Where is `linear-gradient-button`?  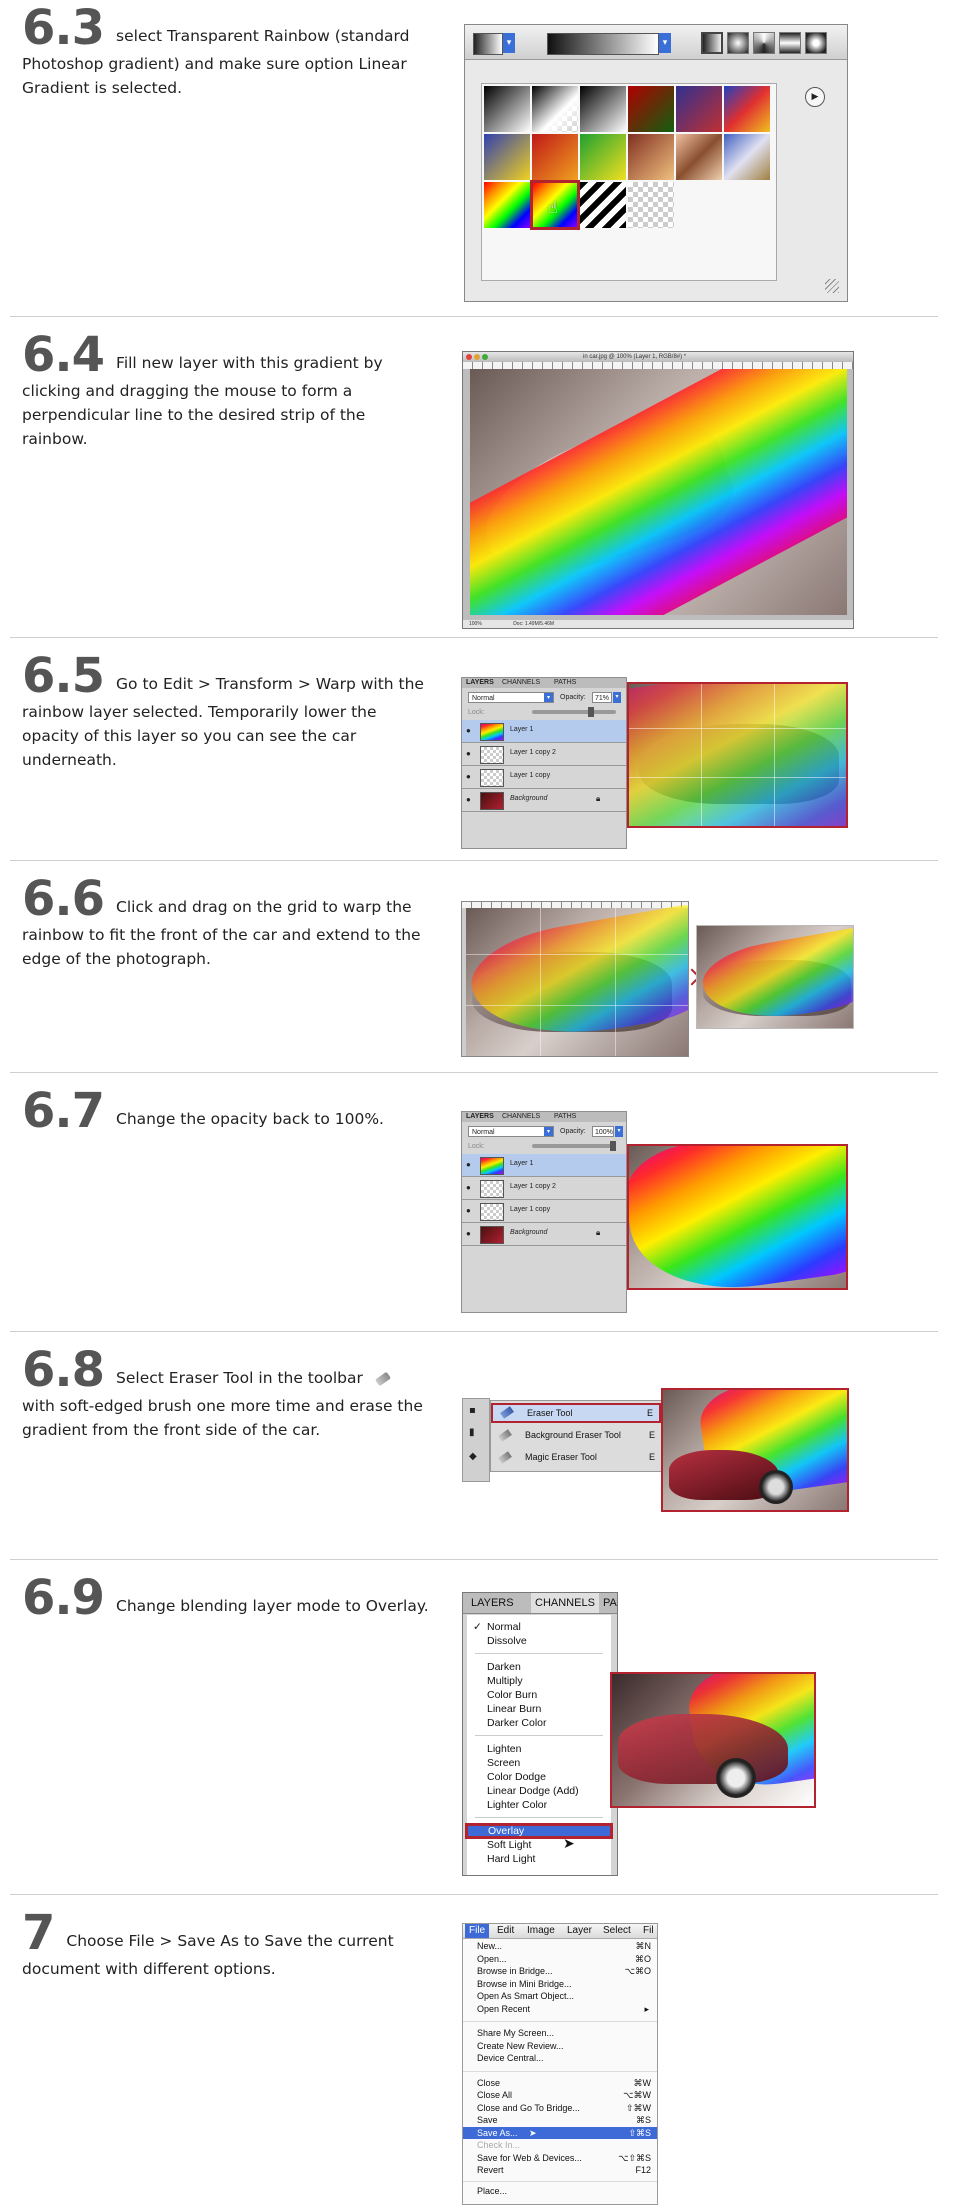
linear-gradient-button is located at coordinates (712, 43).